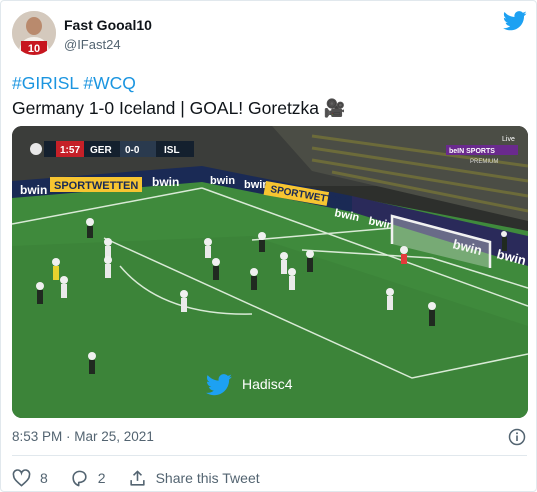  What do you see at coordinates (101, 150) in the screenshot?
I see `home-team: GER` at bounding box center [101, 150].